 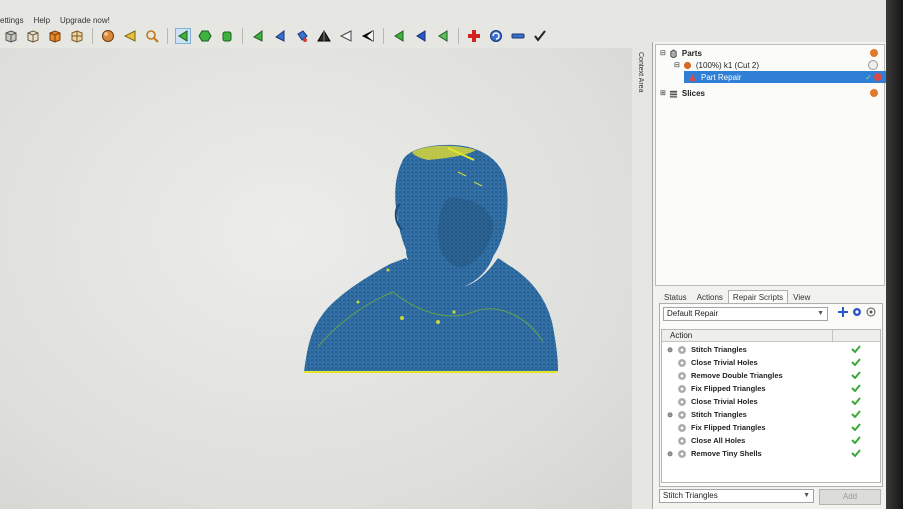 What do you see at coordinates (399, 36) in the screenshot?
I see `arrow-green-icon` at bounding box center [399, 36].